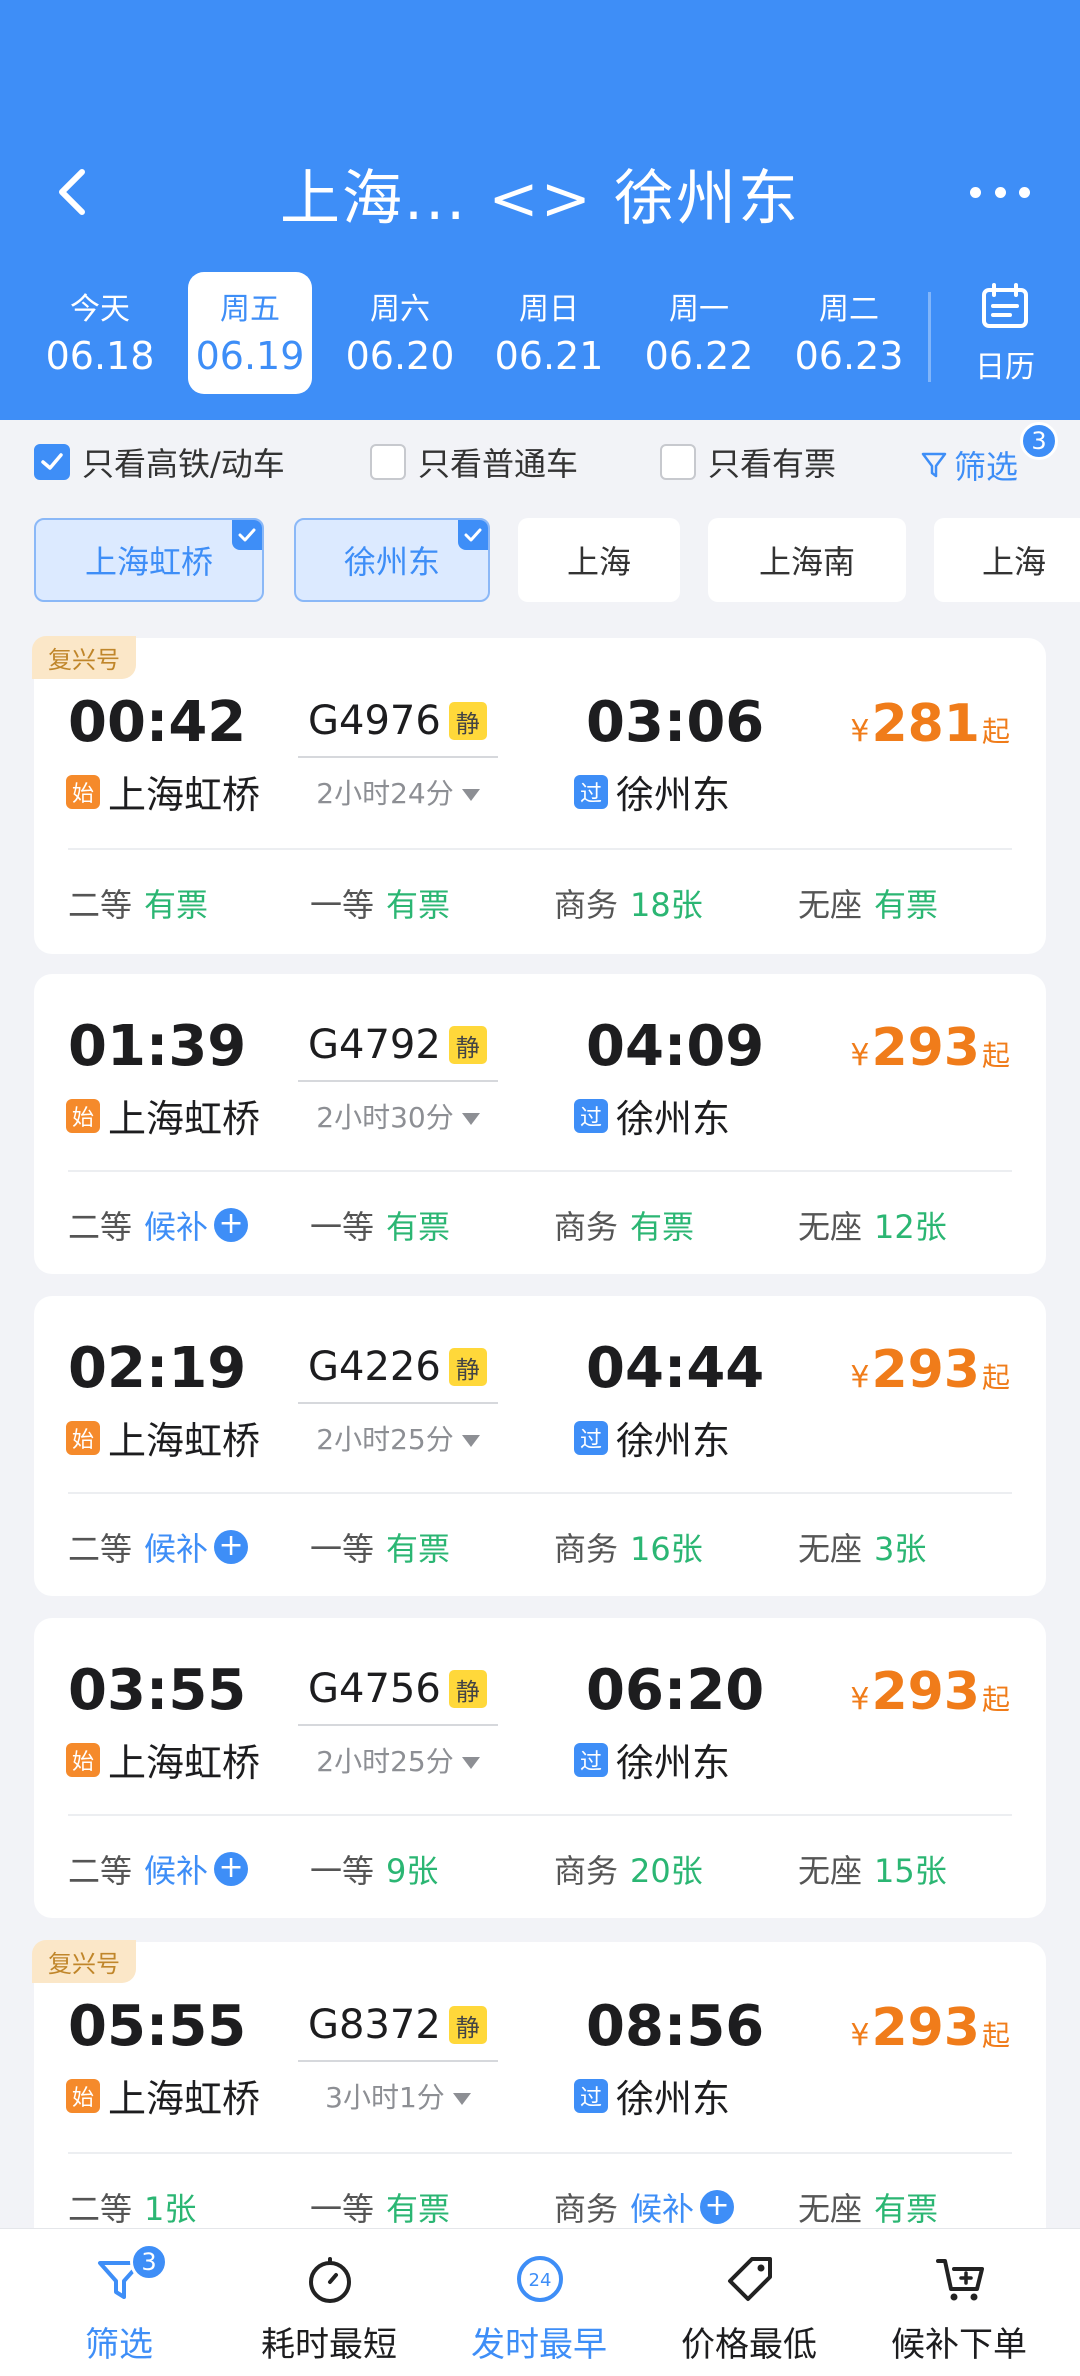 The width and height of the screenshot is (1080, 2376). I want to click on more-options-button, so click(1000, 192).